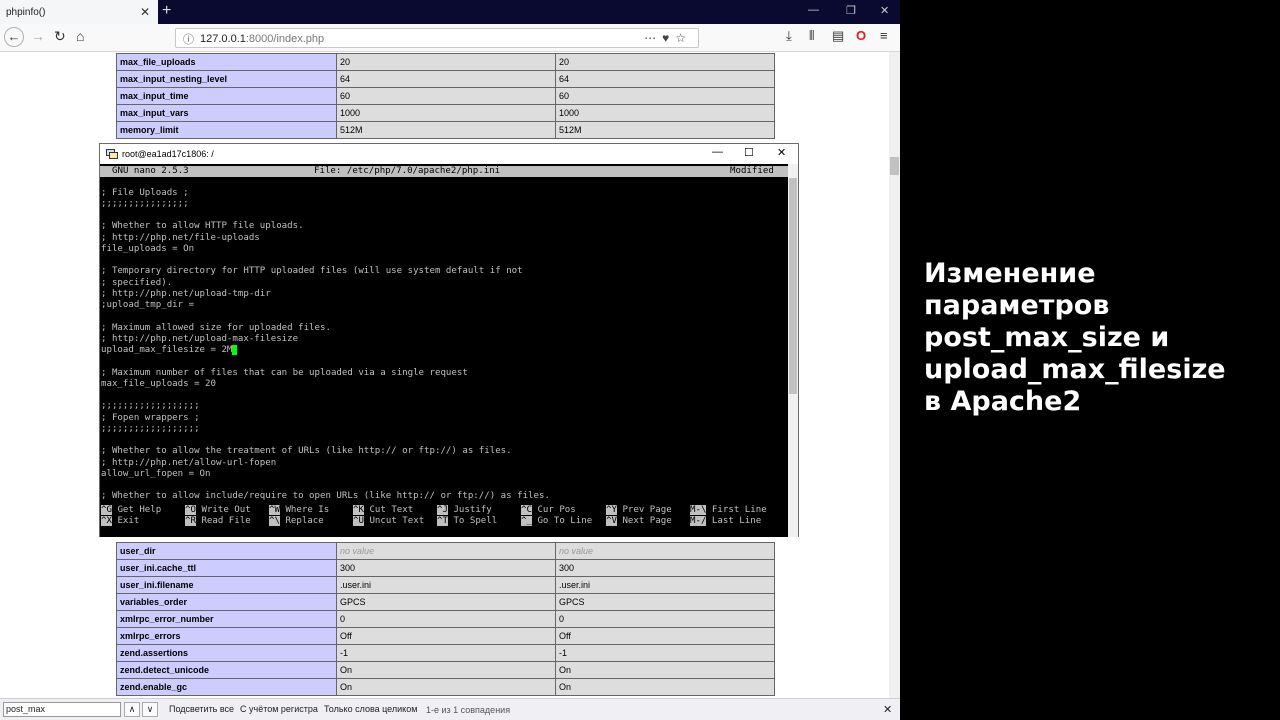 Image resolution: width=1280 pixels, height=720 pixels. I want to click on close-tab-icon: ✕, so click(145, 12).